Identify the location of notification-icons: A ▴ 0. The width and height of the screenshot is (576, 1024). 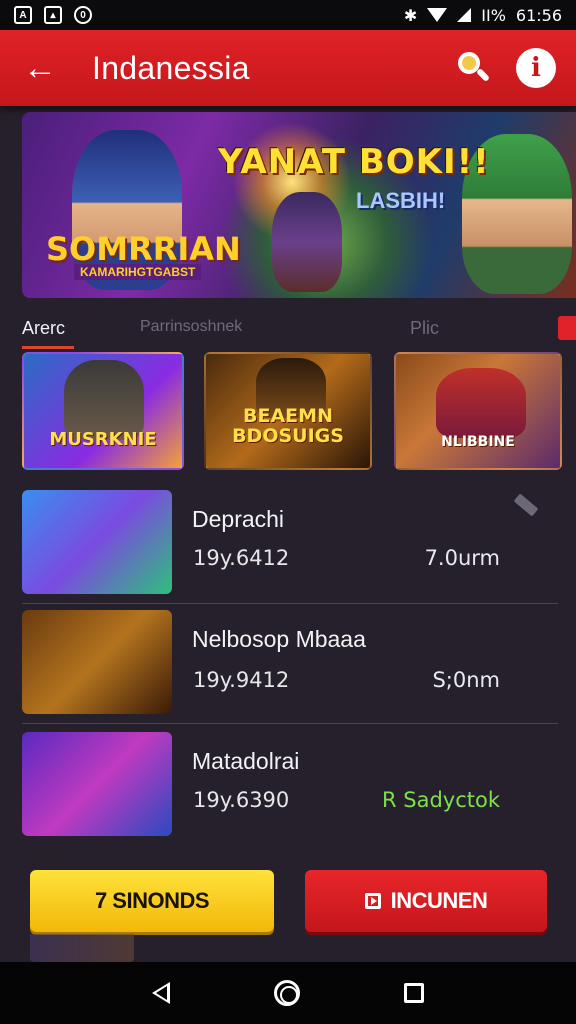
(53, 15).